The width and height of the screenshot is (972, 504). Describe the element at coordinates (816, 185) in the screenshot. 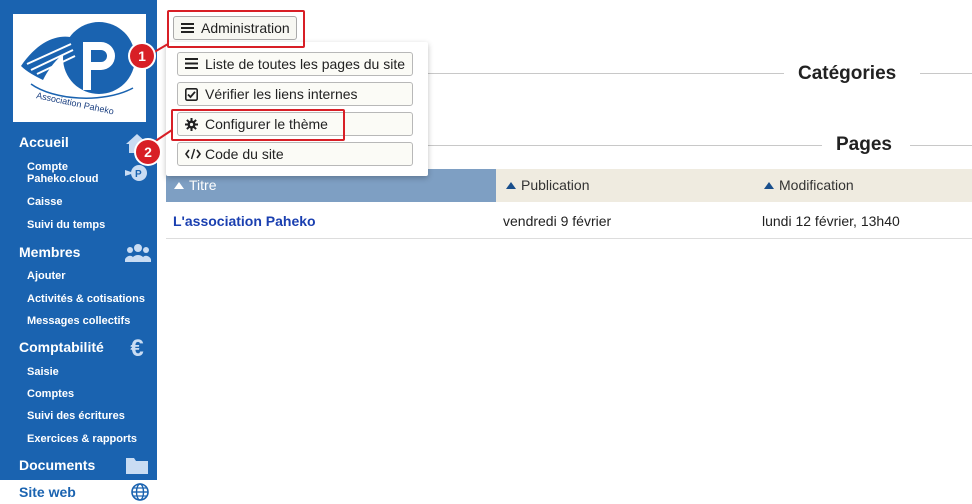

I see `column-header-label: Modification` at that location.